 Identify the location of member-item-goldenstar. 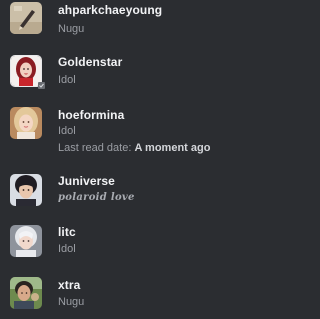
(131, 72).